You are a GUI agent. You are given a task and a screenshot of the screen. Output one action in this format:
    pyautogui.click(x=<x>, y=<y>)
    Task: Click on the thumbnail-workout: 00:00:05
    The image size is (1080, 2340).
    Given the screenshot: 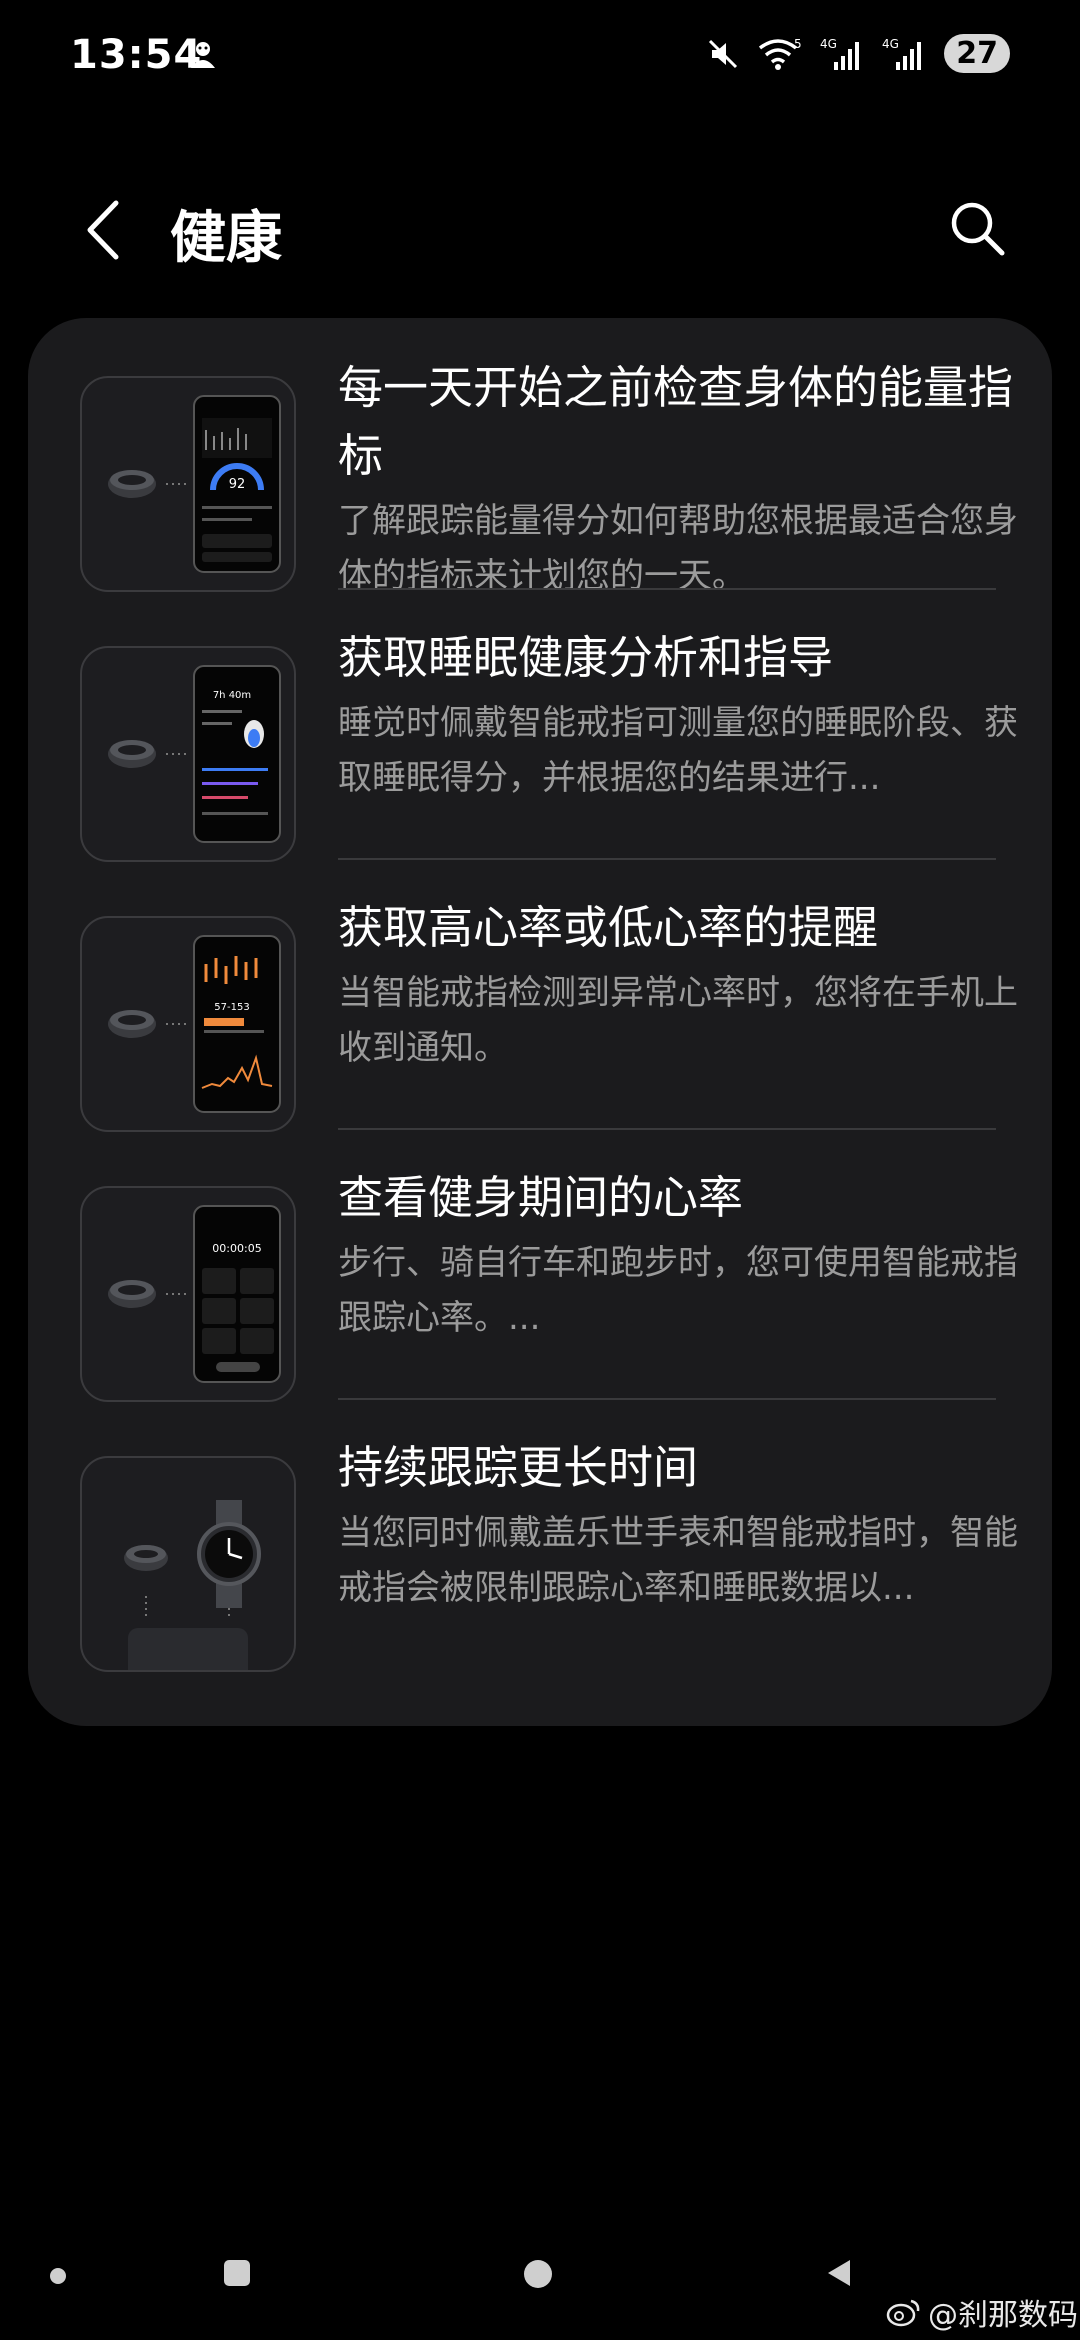 What is the action you would take?
    pyautogui.click(x=188, y=1294)
    